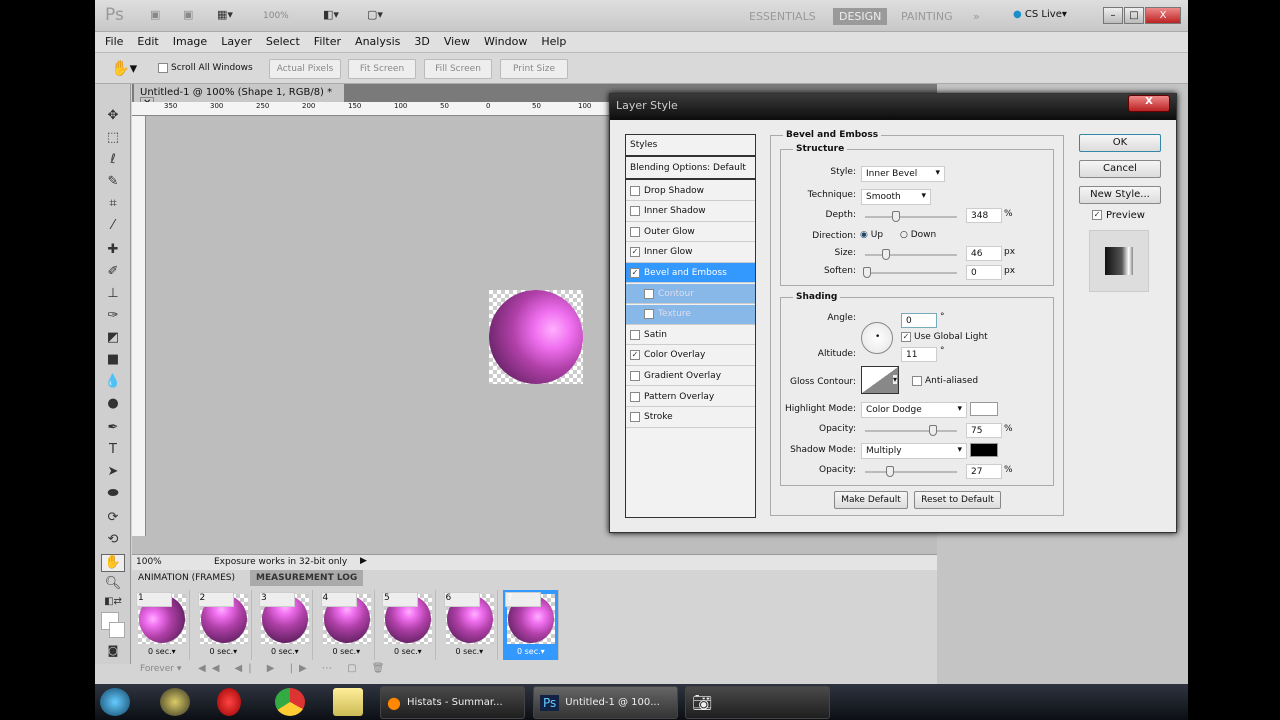  I want to click on workspace-essentials: ESSENTIALS, so click(782, 16).